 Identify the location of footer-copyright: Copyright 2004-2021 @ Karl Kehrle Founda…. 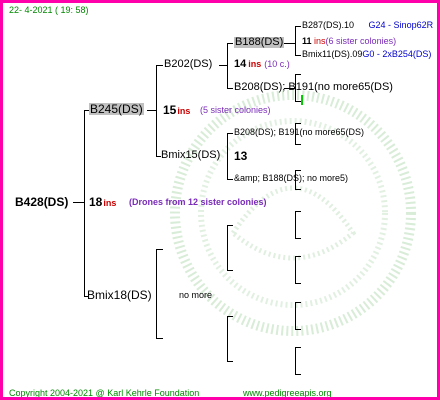
(104, 393).